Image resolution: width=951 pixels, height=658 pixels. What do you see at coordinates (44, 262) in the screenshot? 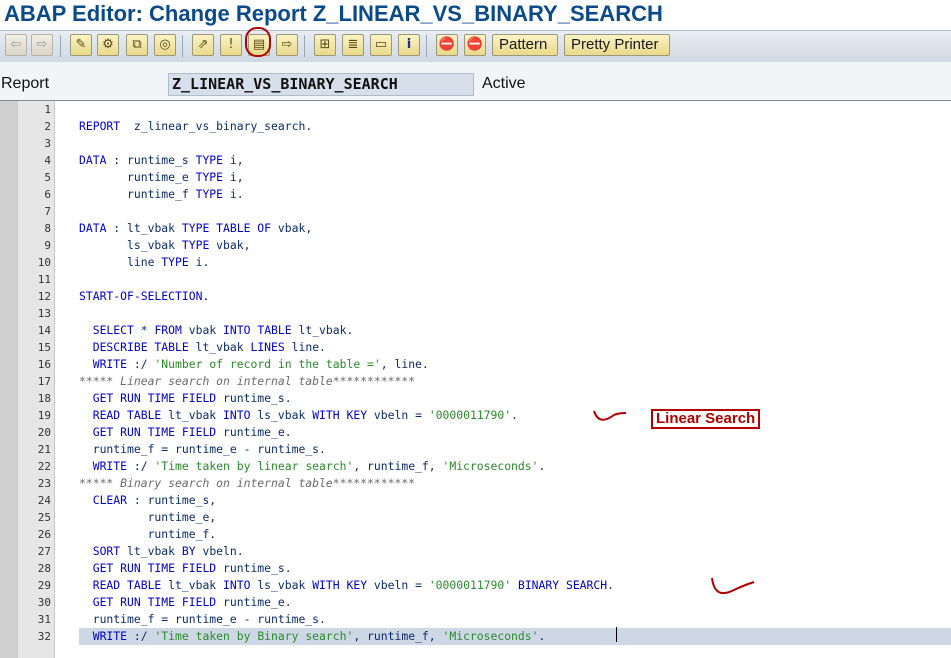
I see `line-number: 10` at bounding box center [44, 262].